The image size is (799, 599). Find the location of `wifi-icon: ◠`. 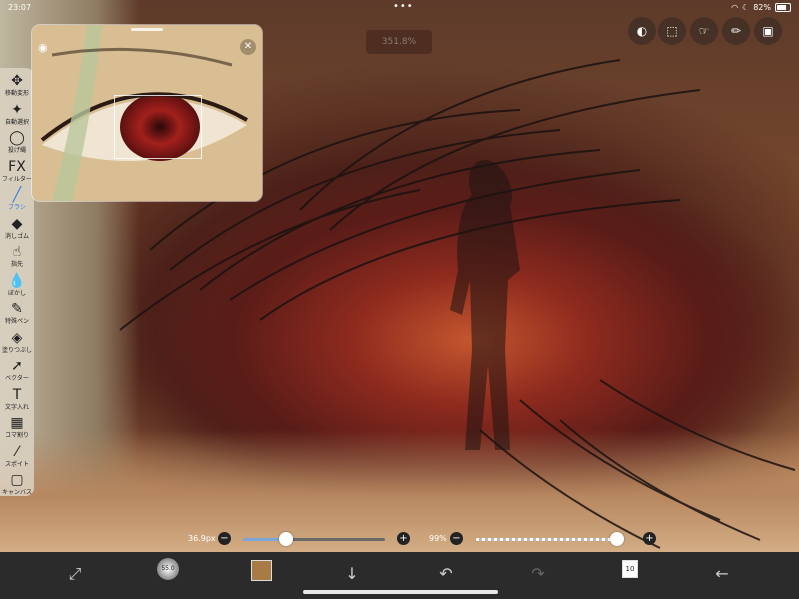

wifi-icon: ◠ is located at coordinates (735, 7).